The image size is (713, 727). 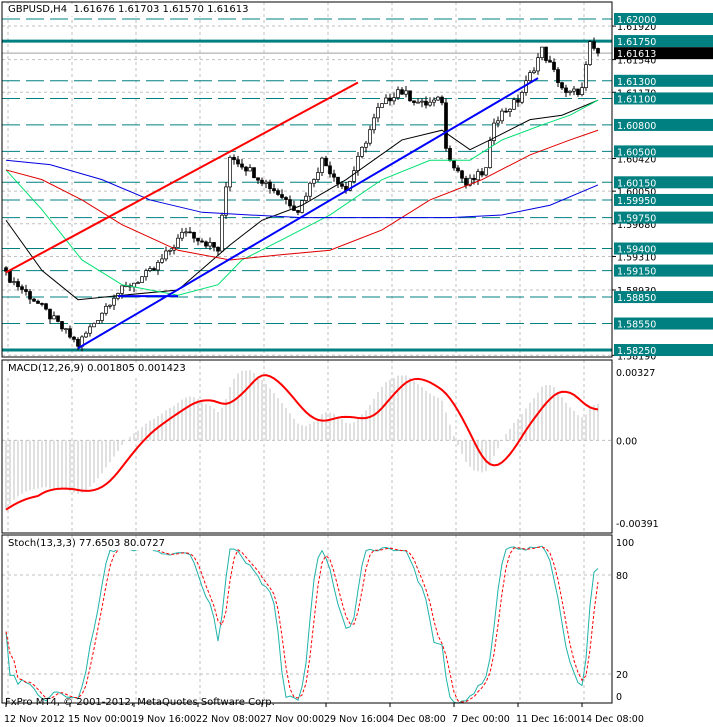 I want to click on stoch-label: Stoch(13,3,3) 77.6503 80.0727, so click(x=86, y=544).